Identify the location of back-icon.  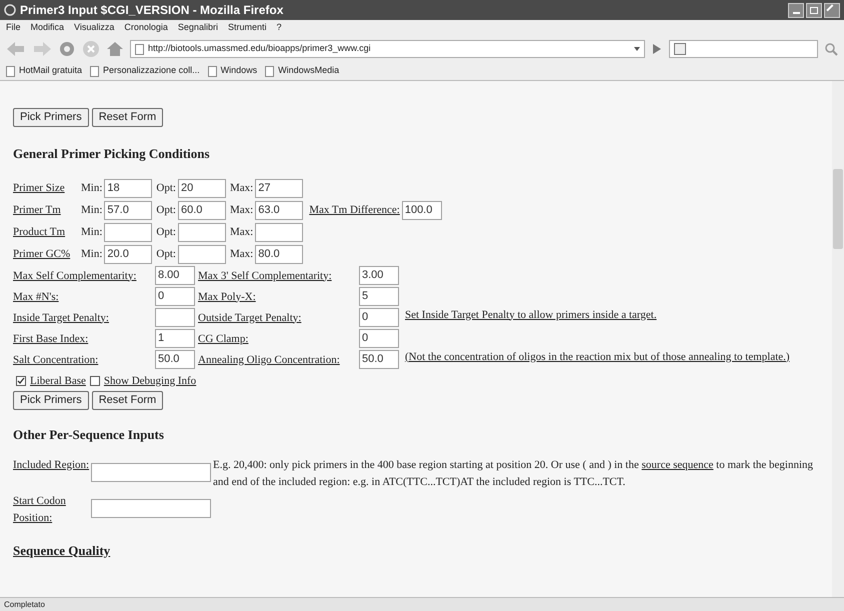
(16, 49).